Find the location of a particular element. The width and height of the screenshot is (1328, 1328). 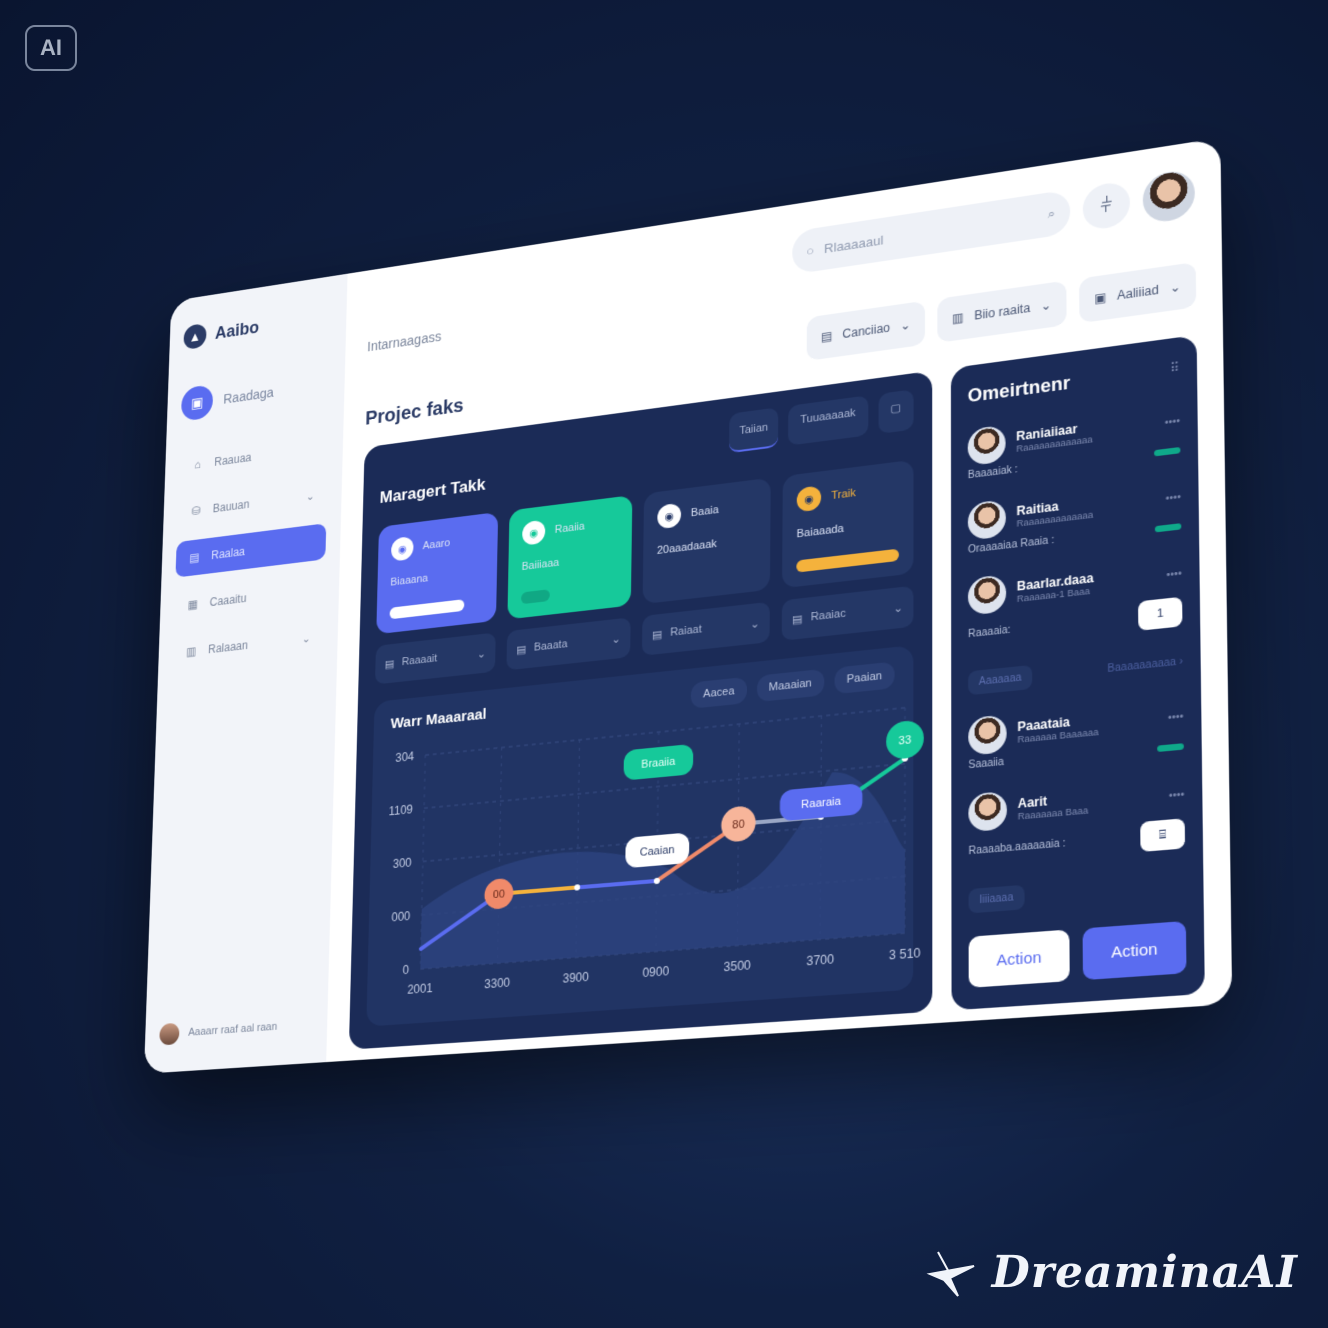

select-value: Baaata is located at coordinates (550, 646).